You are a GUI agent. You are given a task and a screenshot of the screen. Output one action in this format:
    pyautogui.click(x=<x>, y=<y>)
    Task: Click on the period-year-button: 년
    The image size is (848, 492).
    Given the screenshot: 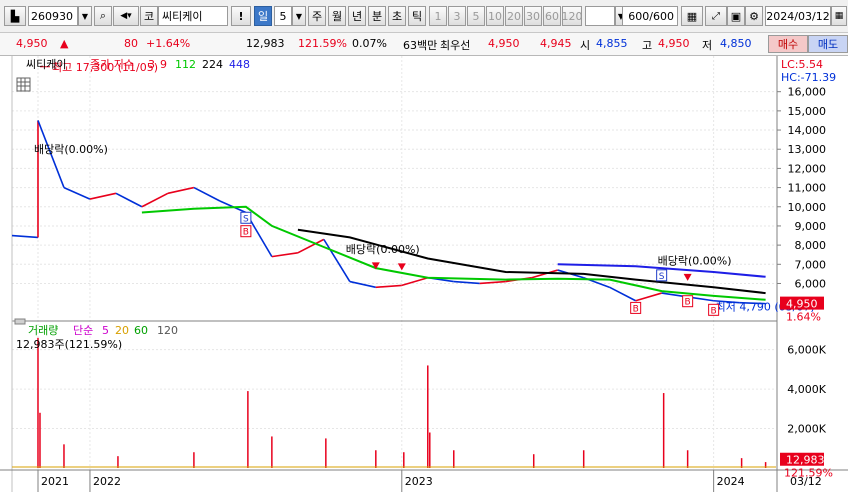 What is the action you would take?
    pyautogui.click(x=357, y=16)
    